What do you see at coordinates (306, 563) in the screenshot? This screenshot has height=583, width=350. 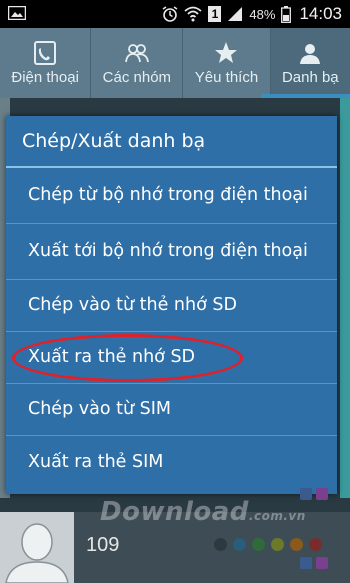 I see `social-badge-icon` at bounding box center [306, 563].